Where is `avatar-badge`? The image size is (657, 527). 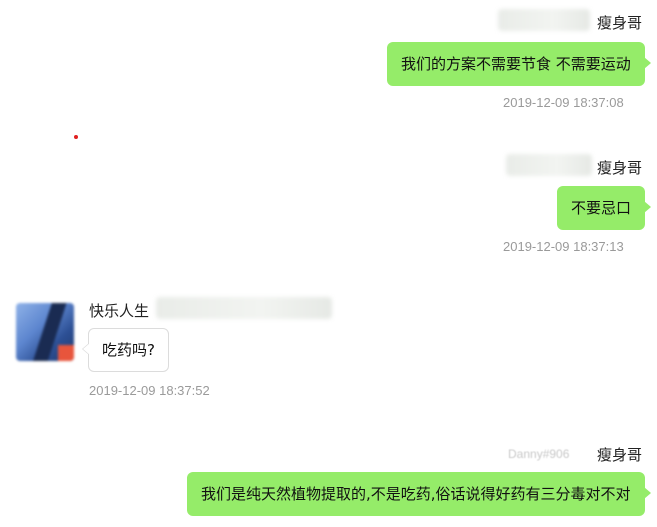 avatar-badge is located at coordinates (66, 353).